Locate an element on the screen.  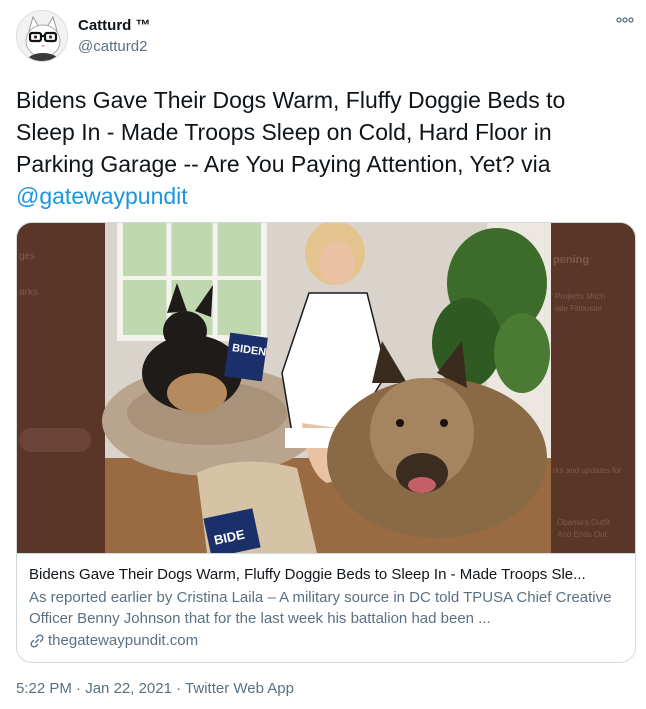
author-names: Catturd ™ @catturd2 is located at coordinates (114, 36).